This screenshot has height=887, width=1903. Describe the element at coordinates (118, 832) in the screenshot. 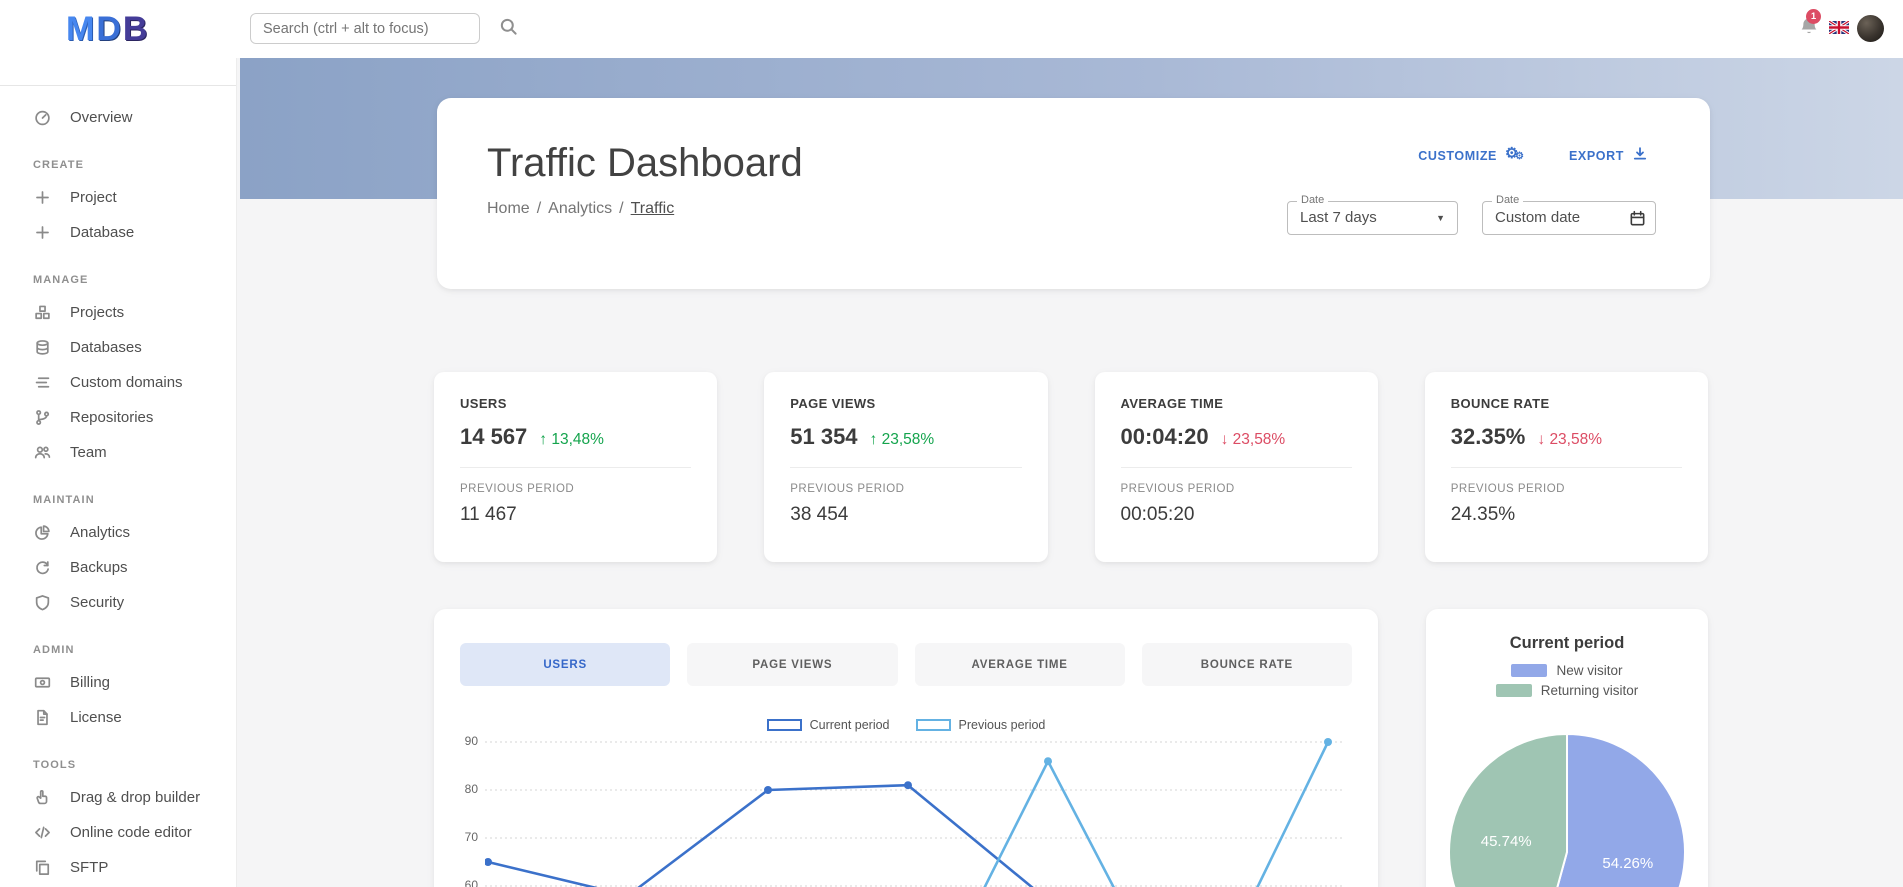

I see `sidebar-item-online-code-editor: Online code editor` at that location.